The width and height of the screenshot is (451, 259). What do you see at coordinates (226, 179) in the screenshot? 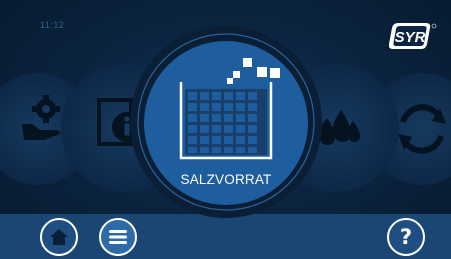
I see `selected-item-label: SALZVORRAT` at bounding box center [226, 179].